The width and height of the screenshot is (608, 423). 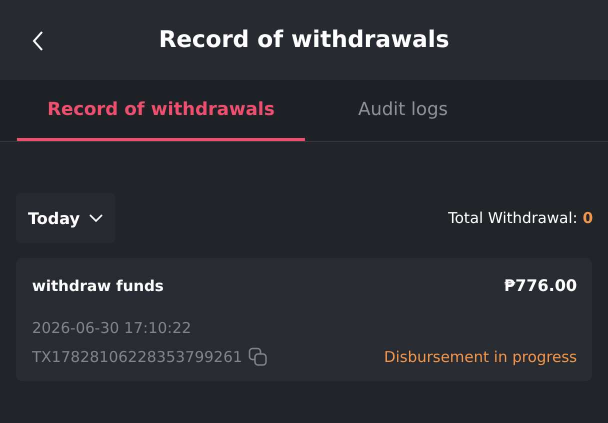 I want to click on record-time: 2026-06-30 17:10:22, so click(x=112, y=328).